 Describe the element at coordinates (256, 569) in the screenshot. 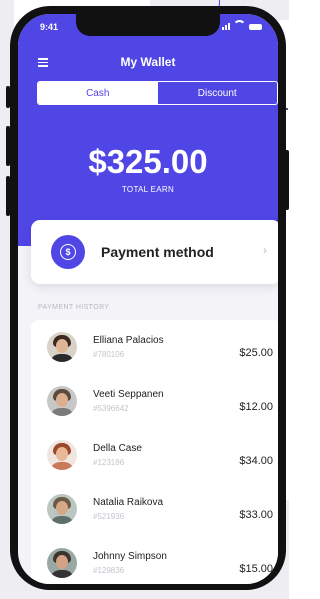

I see `transaction-amount: $15.00` at that location.